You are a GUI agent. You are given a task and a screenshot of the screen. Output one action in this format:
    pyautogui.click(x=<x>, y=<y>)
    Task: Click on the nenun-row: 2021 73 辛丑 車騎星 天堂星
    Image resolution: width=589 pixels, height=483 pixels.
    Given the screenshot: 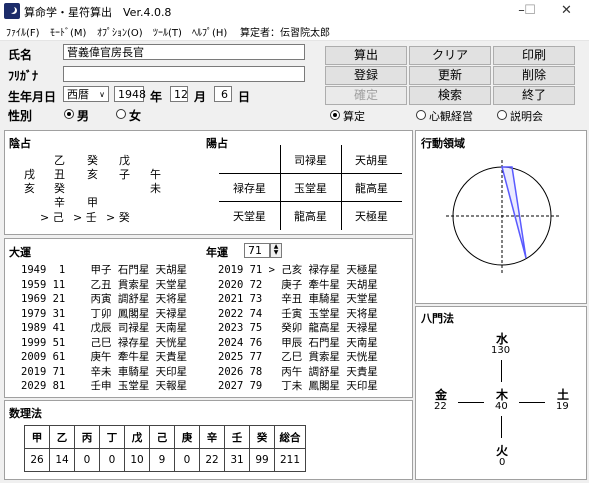 What is the action you would take?
    pyautogui.click(x=298, y=299)
    